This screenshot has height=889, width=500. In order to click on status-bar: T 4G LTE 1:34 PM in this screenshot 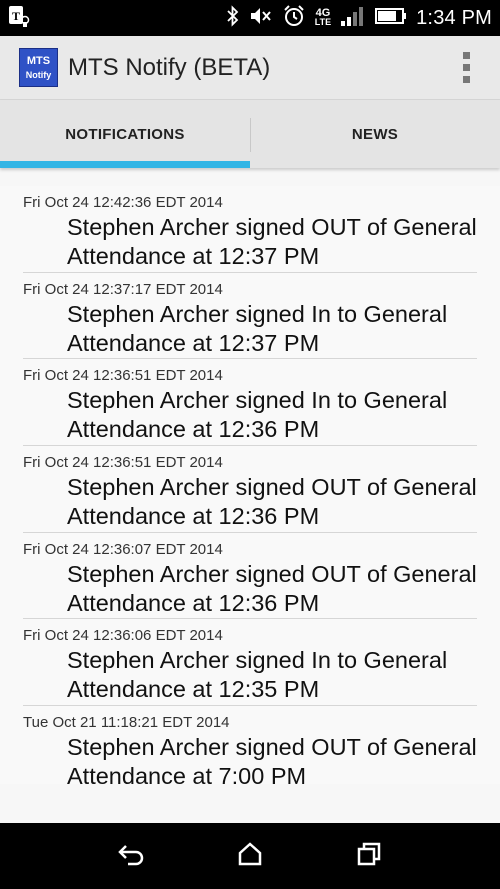, I will do `click(250, 18)`.